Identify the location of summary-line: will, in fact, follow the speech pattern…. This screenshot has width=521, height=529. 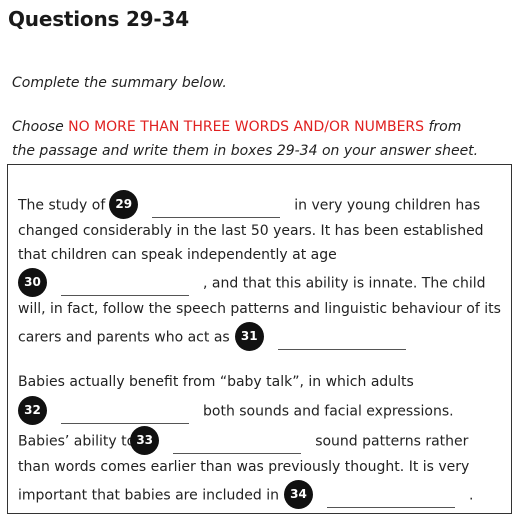
(259, 309).